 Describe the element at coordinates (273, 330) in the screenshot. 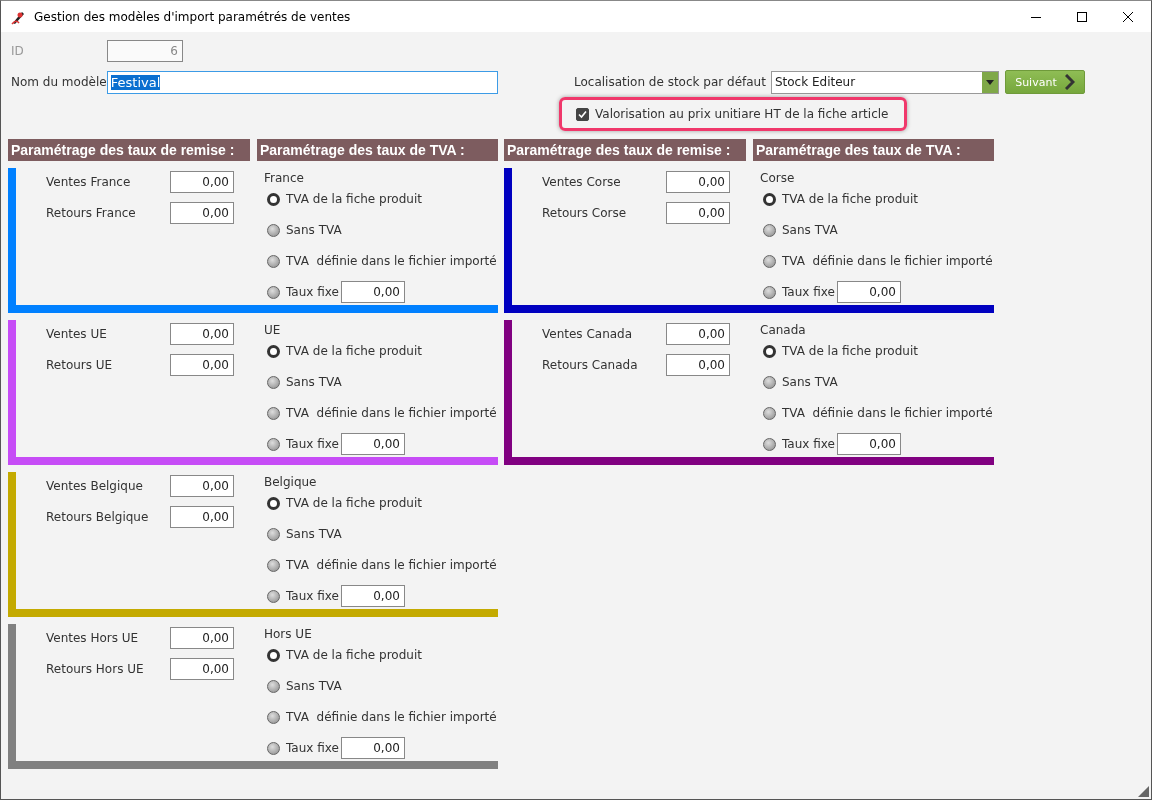

I see `vat-group-title: UE` at that location.